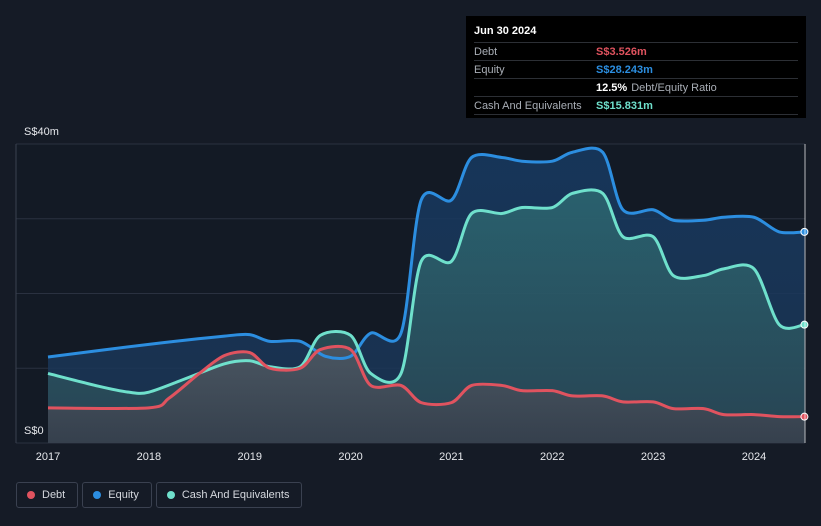 This screenshot has height=526, width=821. I want to click on tooltip-row-value: S$28.243m, so click(624, 69).